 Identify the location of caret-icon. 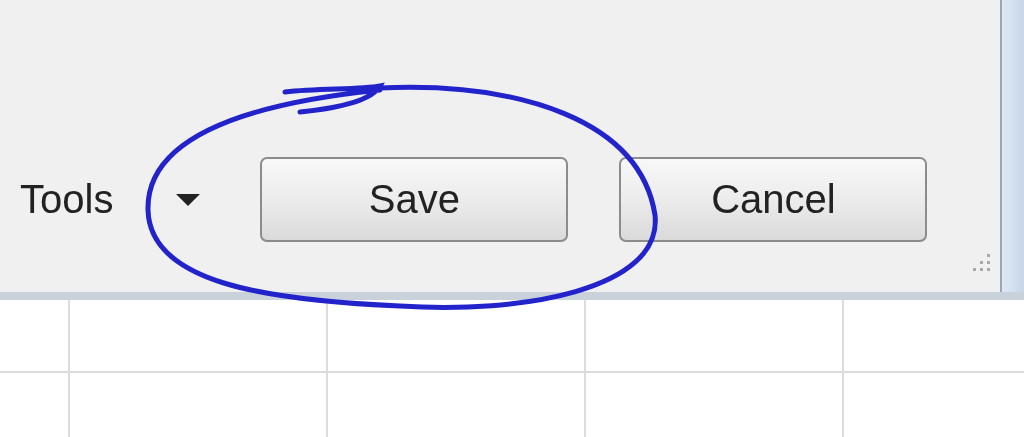
(188, 199).